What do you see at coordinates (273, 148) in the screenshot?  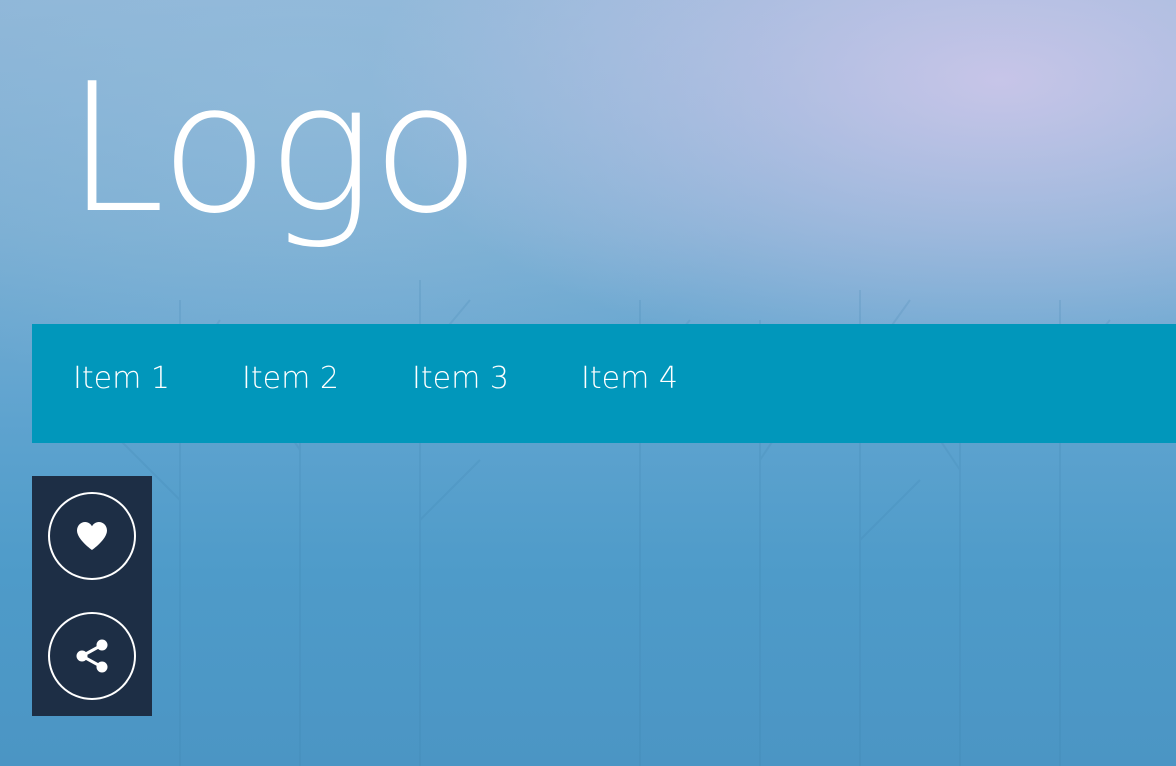 I see `logo-text: Logo` at bounding box center [273, 148].